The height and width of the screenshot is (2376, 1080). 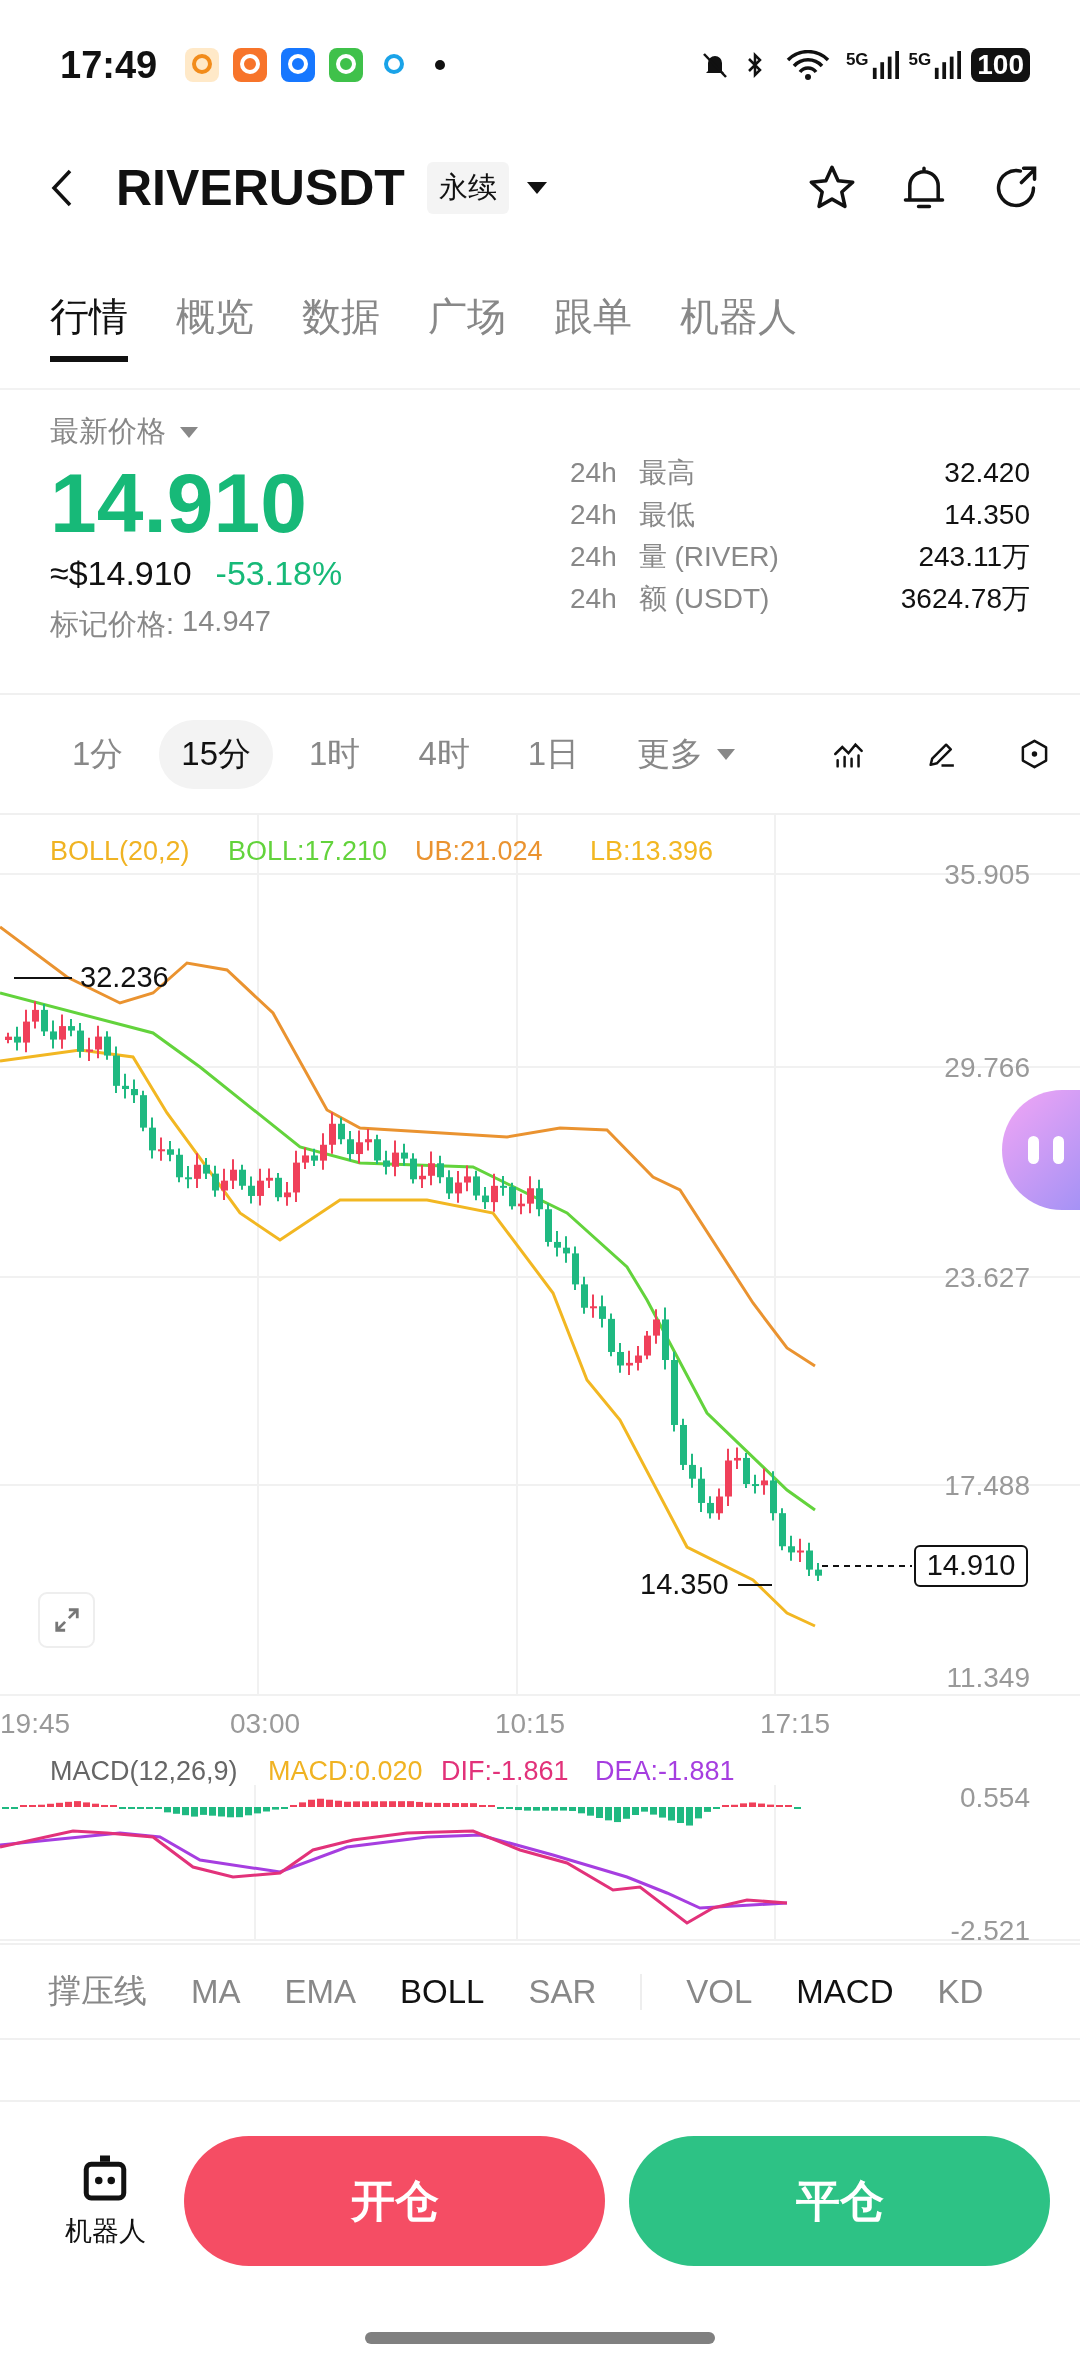 What do you see at coordinates (719, 1991) in the screenshot?
I see `indicator-tab: VOL` at bounding box center [719, 1991].